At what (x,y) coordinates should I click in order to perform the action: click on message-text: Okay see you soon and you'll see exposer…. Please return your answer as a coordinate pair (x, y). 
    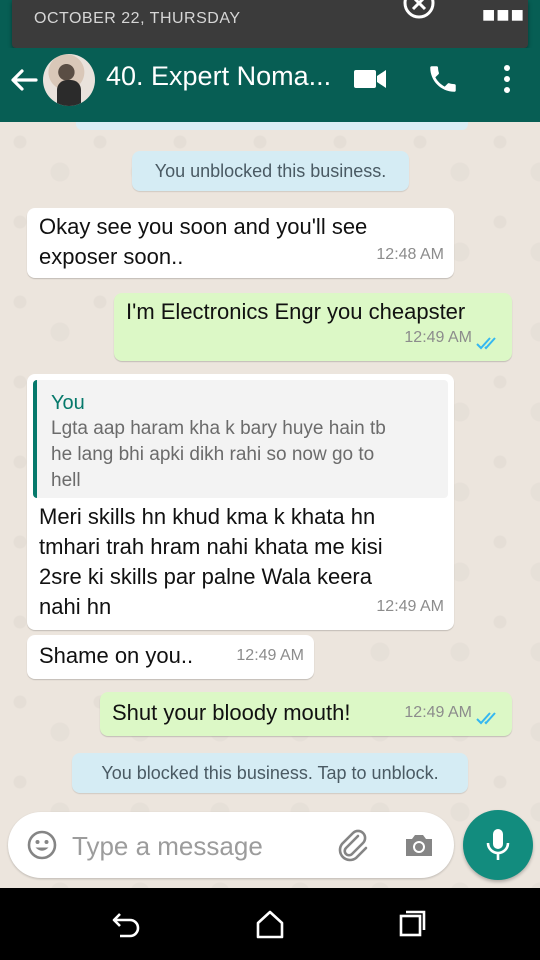
    Looking at the image, I should click on (203, 242).